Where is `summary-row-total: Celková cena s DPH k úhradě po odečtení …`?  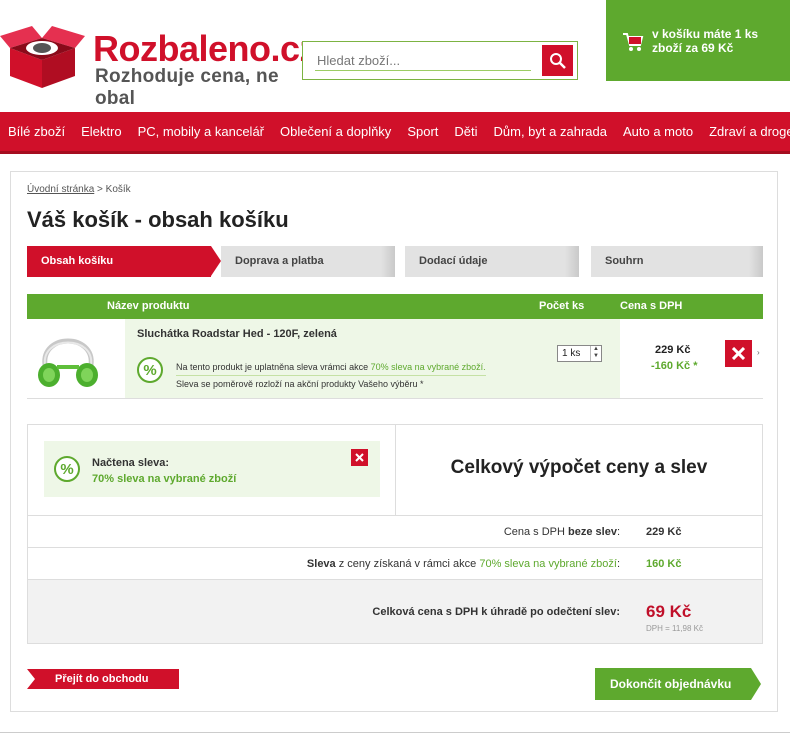 summary-row-total: Celková cena s DPH k úhradě po odečtení … is located at coordinates (395, 611).